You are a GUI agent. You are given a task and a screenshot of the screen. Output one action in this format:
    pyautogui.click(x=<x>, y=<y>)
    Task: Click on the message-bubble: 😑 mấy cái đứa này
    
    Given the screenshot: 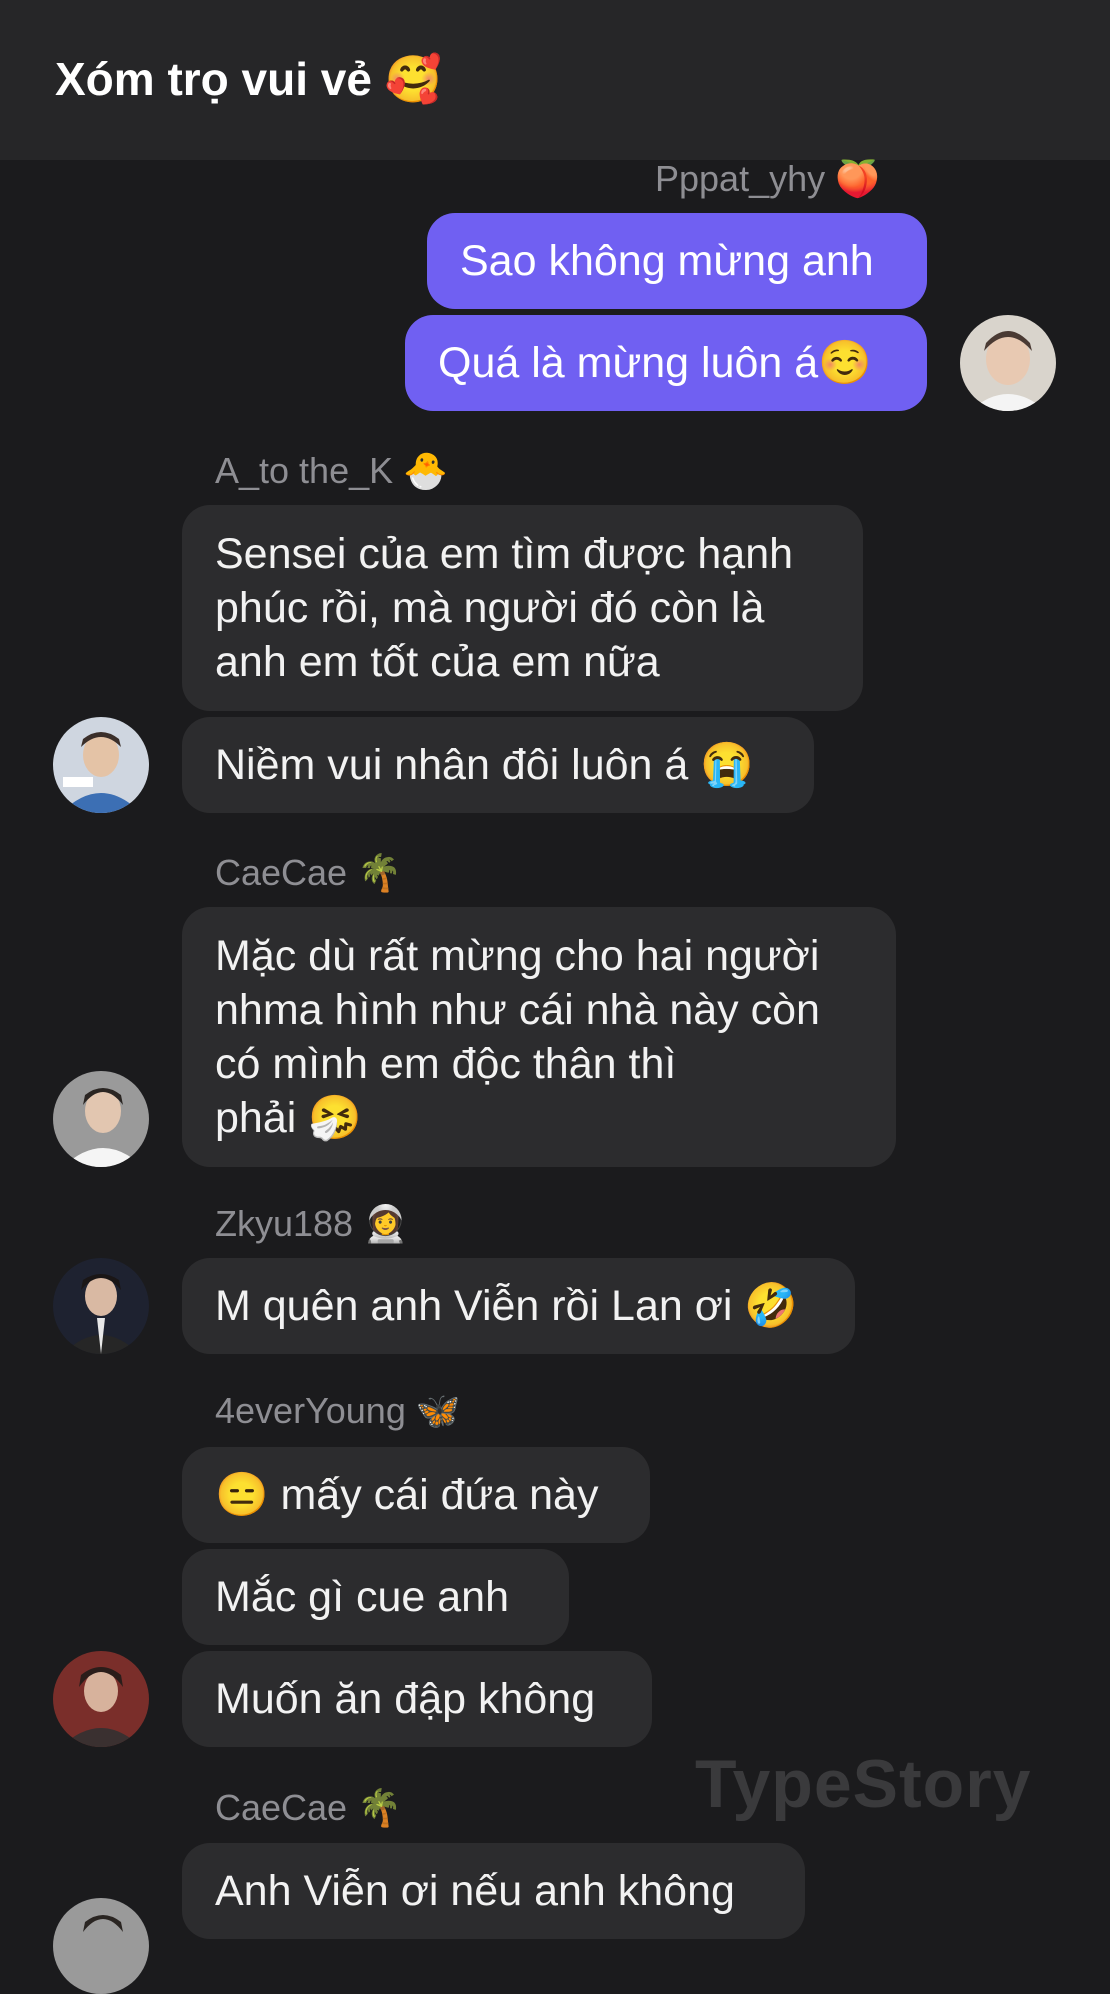 What is the action you would take?
    pyautogui.click(x=416, y=1495)
    